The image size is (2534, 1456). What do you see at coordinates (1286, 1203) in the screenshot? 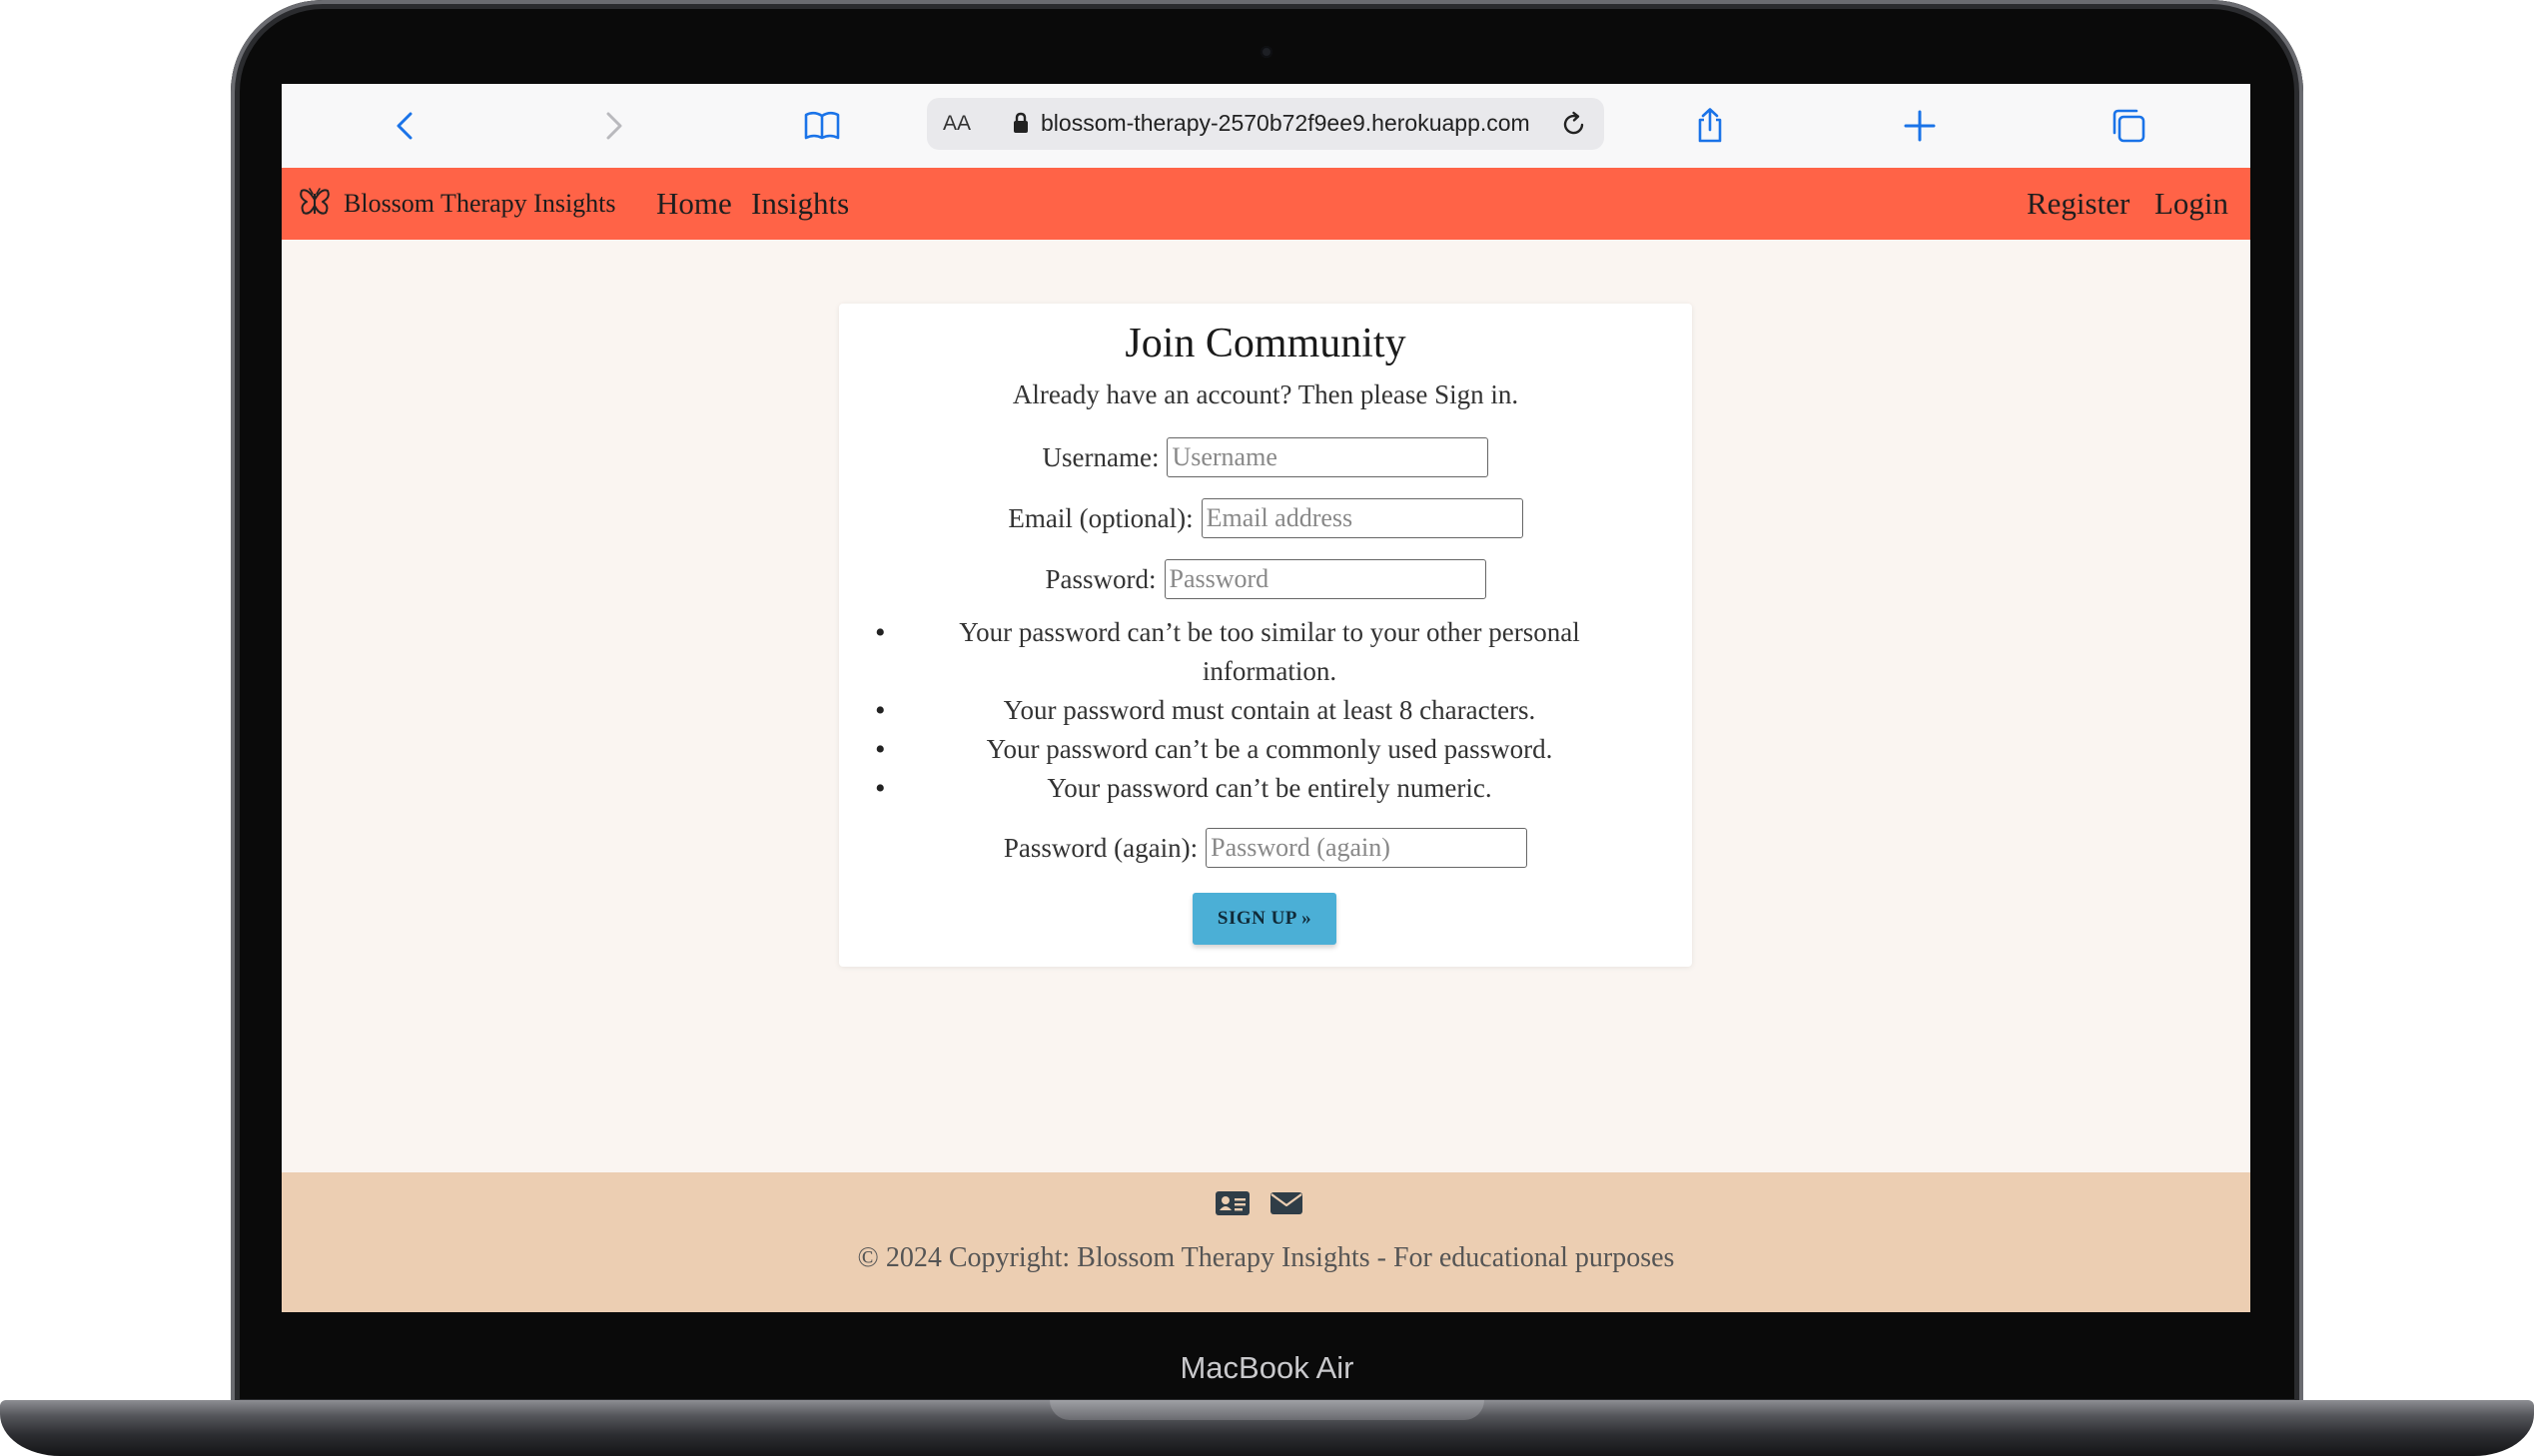
I see `envelope-icon` at bounding box center [1286, 1203].